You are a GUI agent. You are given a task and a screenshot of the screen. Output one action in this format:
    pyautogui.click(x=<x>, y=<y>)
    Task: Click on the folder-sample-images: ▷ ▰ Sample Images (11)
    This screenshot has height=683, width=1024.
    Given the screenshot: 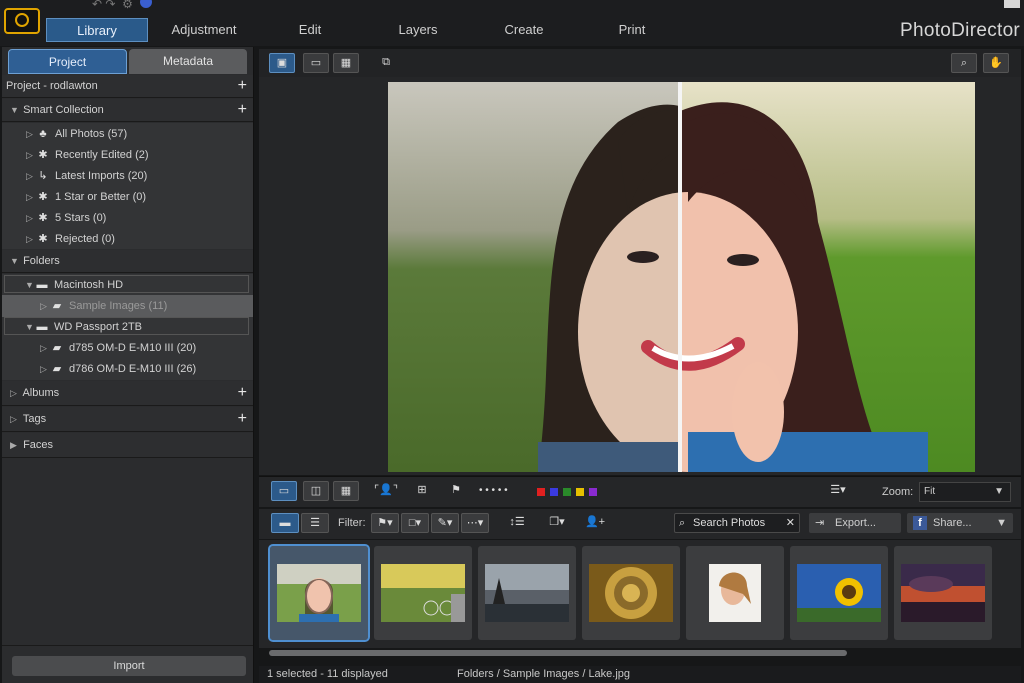 What is the action you would take?
    pyautogui.click(x=127, y=306)
    